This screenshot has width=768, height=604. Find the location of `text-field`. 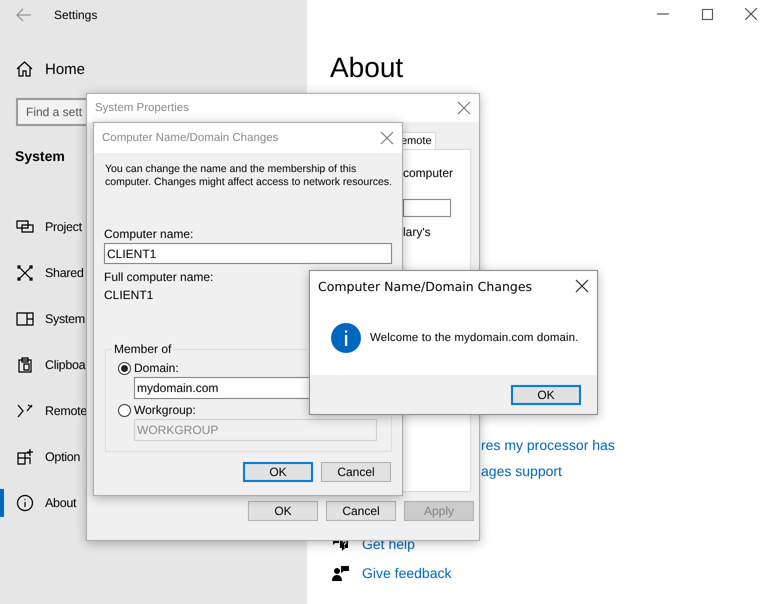

text-field is located at coordinates (427, 208).